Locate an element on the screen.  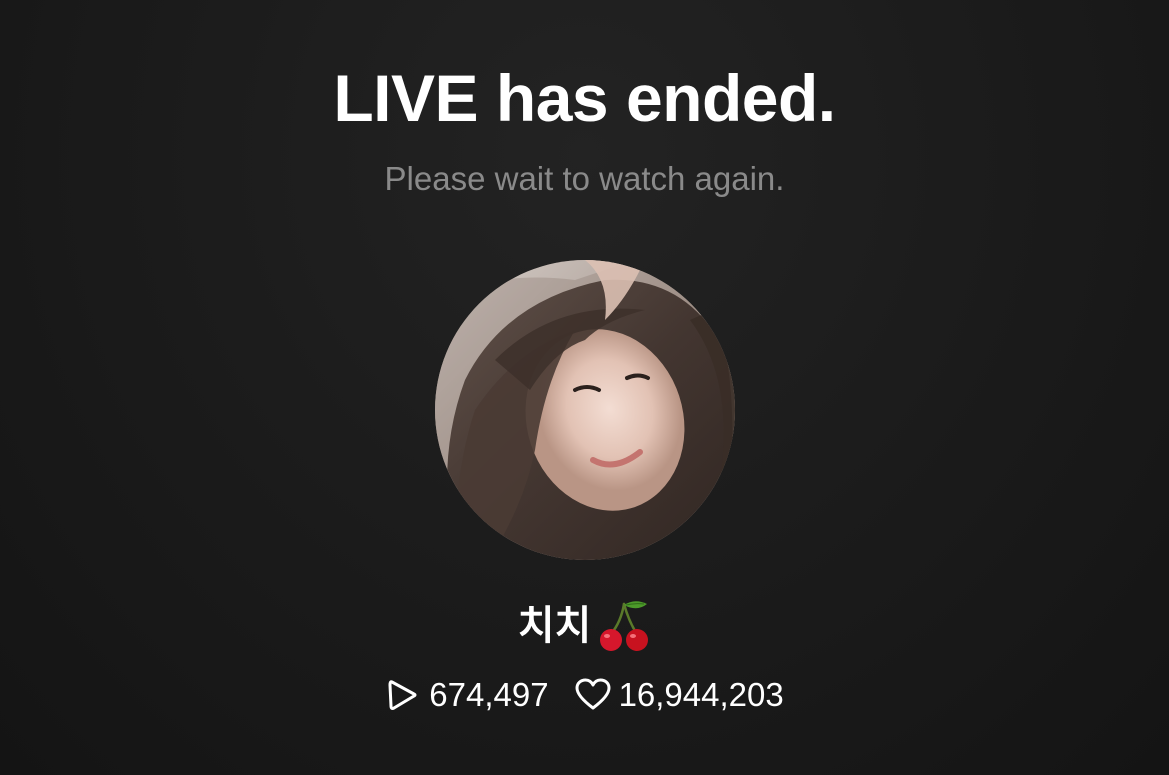
profile-name-row: 치치 is located at coordinates (584, 626).